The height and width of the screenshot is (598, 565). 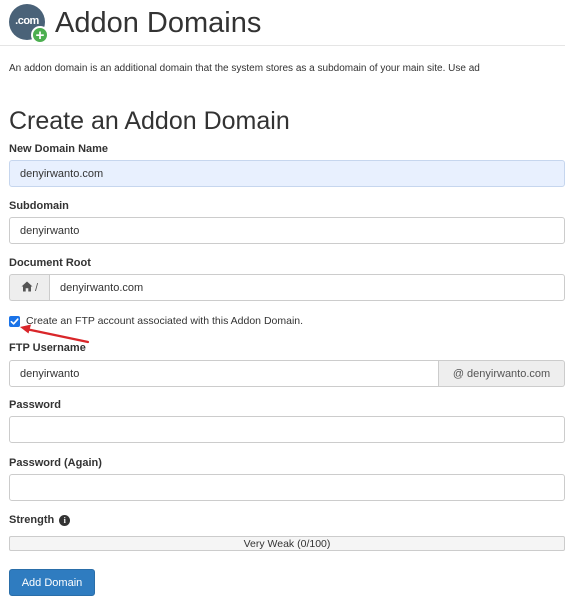 What do you see at coordinates (287, 429) in the screenshot?
I see `password-input` at bounding box center [287, 429].